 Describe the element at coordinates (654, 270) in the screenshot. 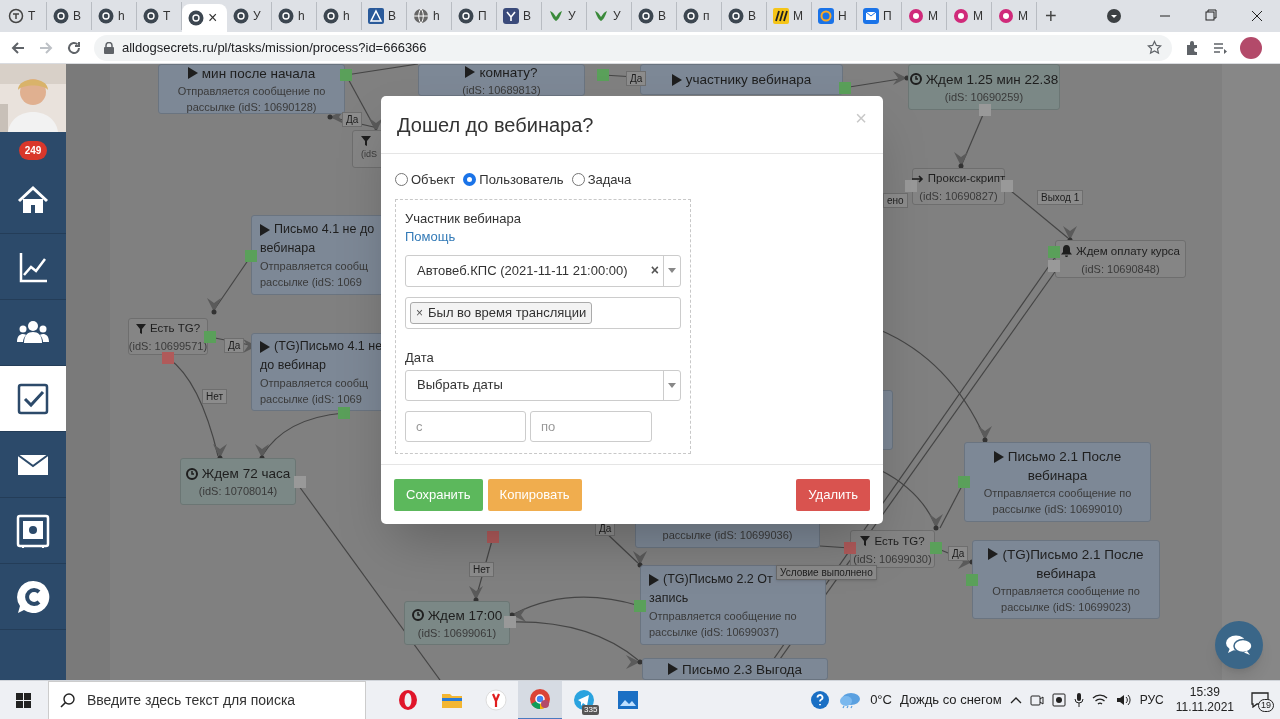

I see `clear-button: ×` at that location.